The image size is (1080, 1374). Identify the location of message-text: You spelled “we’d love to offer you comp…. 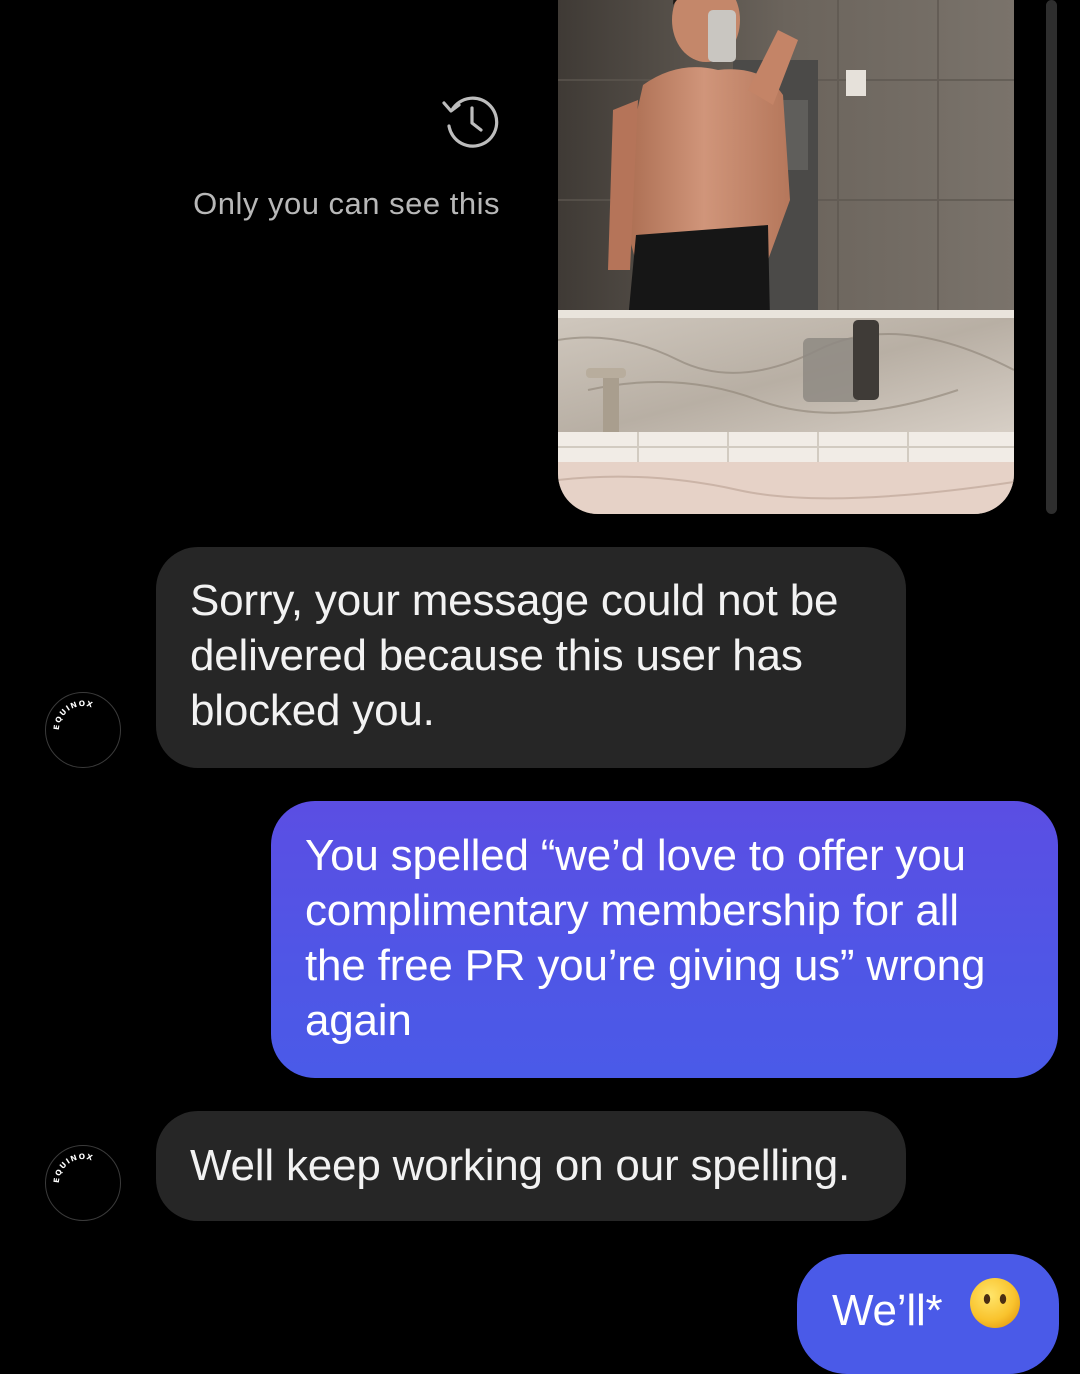
(645, 938).